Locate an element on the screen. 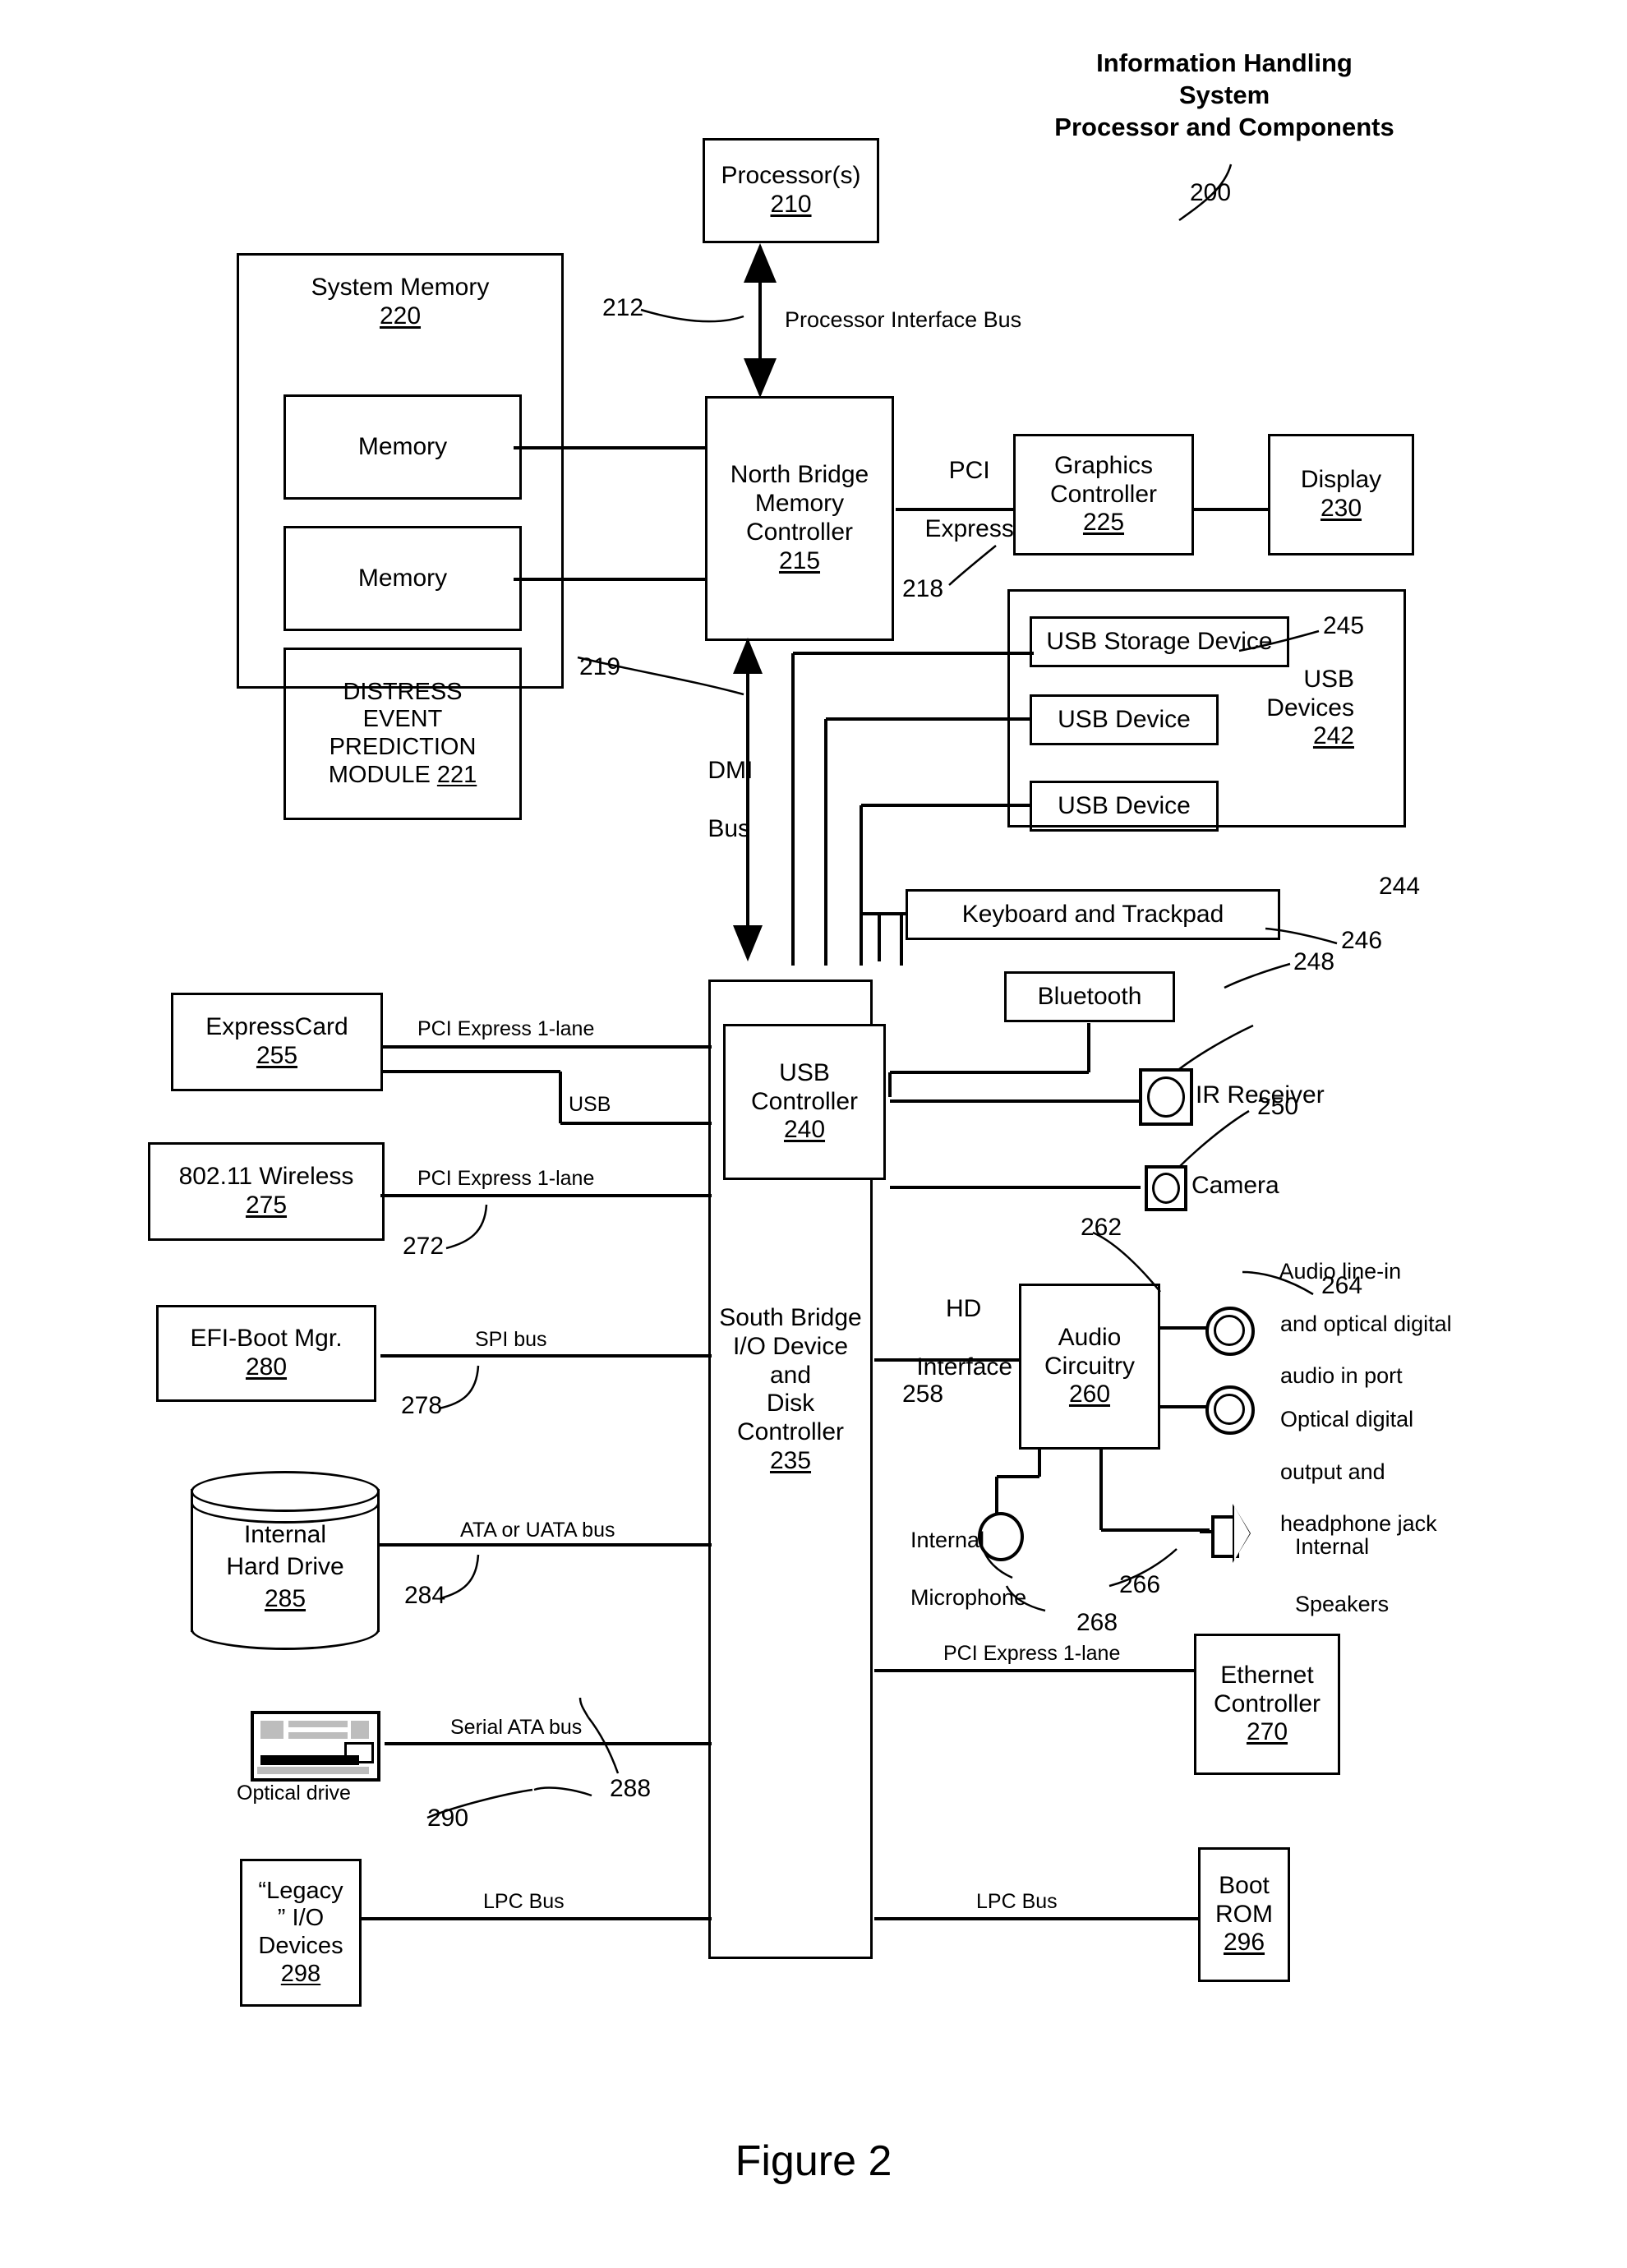 The height and width of the screenshot is (2268, 1627). south-bridge-line-4: Disk is located at coordinates (790, 1404).